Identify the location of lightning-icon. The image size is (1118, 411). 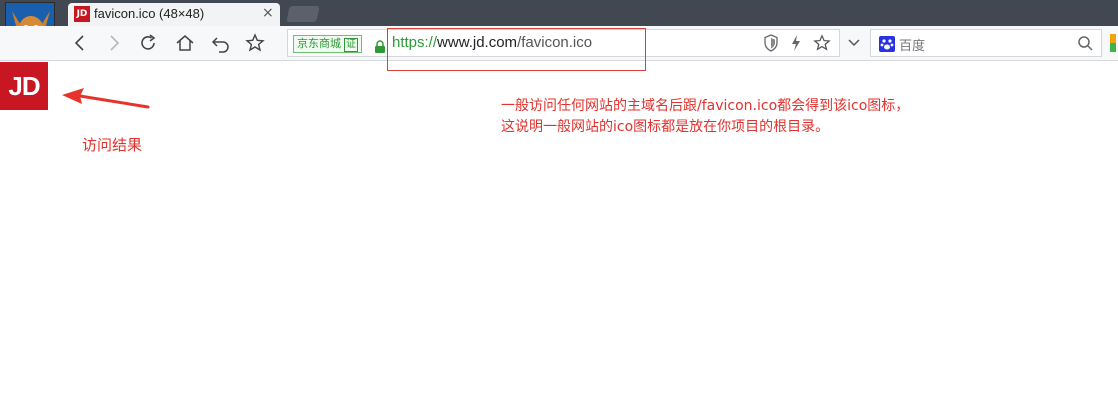
(796, 45).